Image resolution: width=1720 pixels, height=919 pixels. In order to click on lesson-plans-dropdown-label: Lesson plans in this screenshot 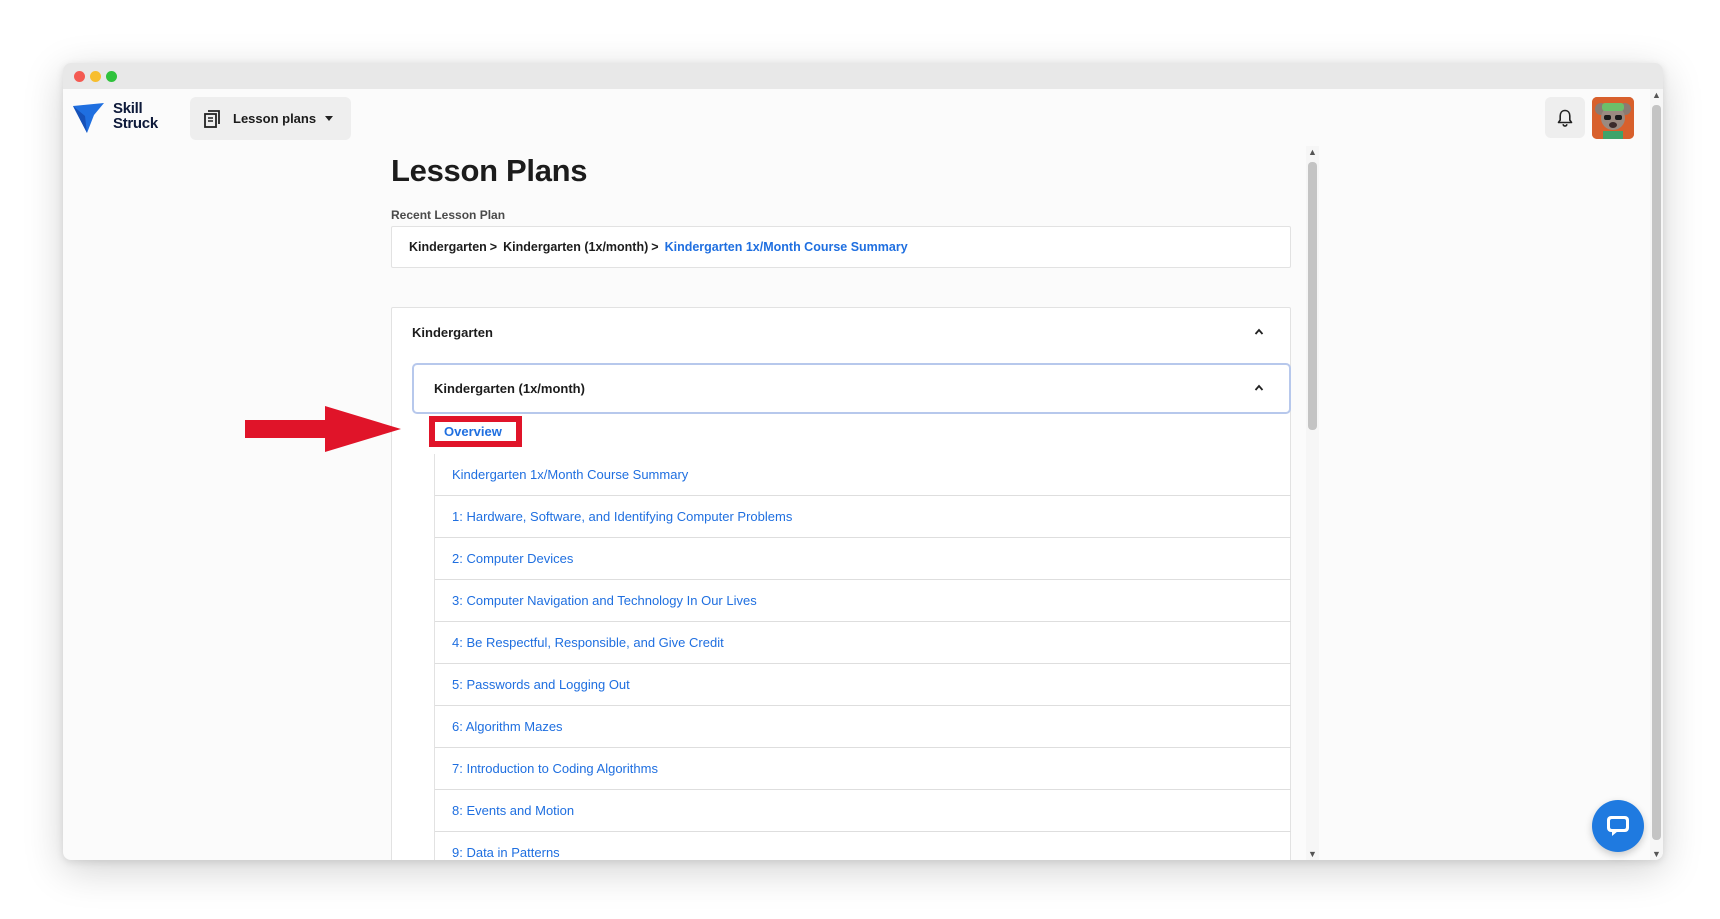, I will do `click(275, 118)`.